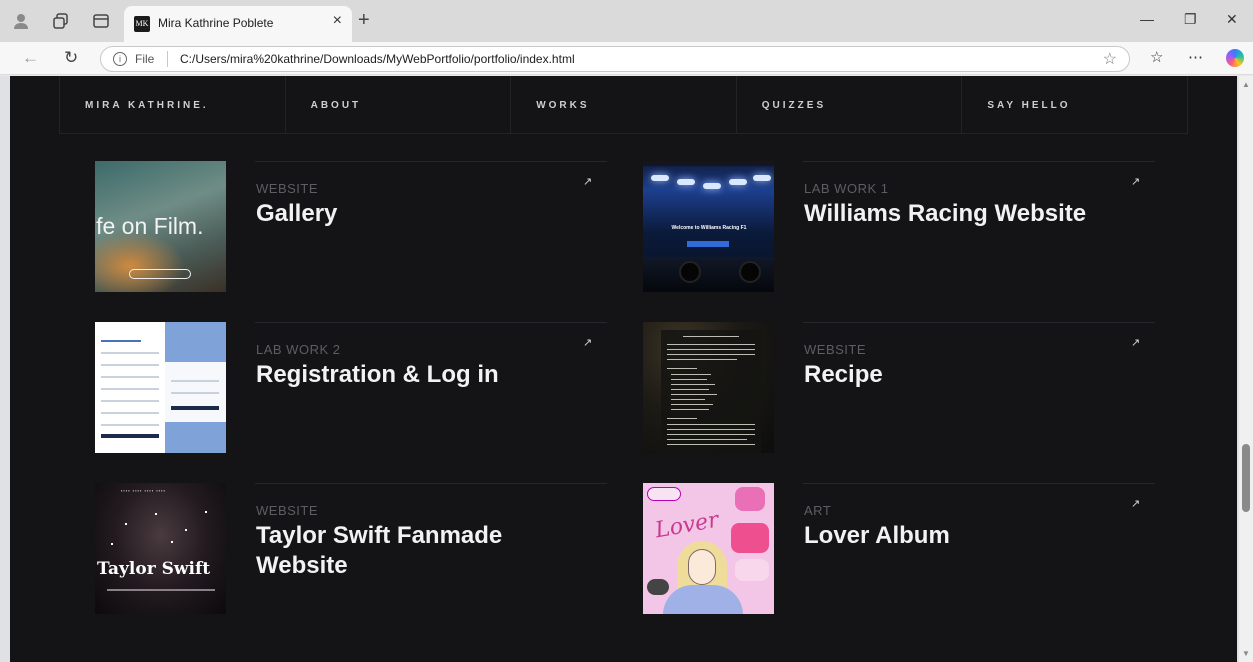 The width and height of the screenshot is (1253, 662). Describe the element at coordinates (954, 536) in the screenshot. I see `project-title: Lover Album` at that location.